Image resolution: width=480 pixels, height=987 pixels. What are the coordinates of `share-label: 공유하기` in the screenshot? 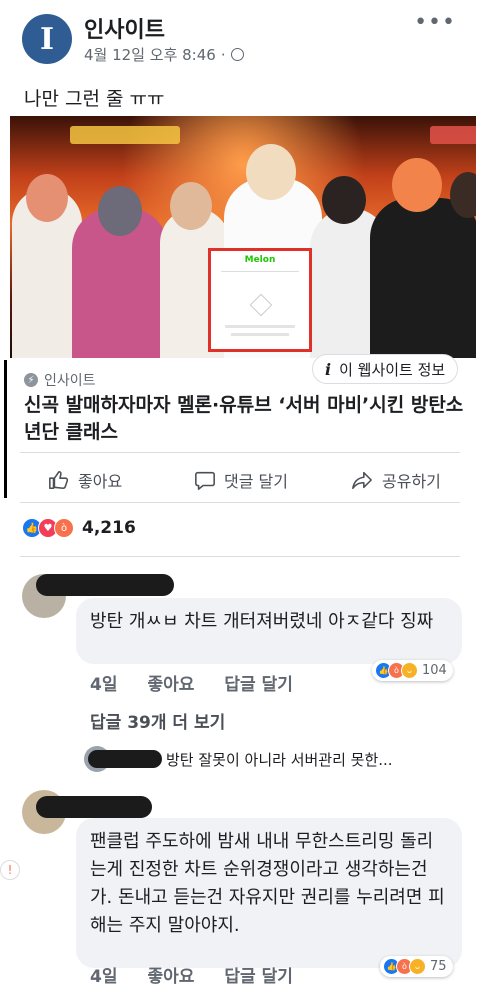 It's located at (411, 481).